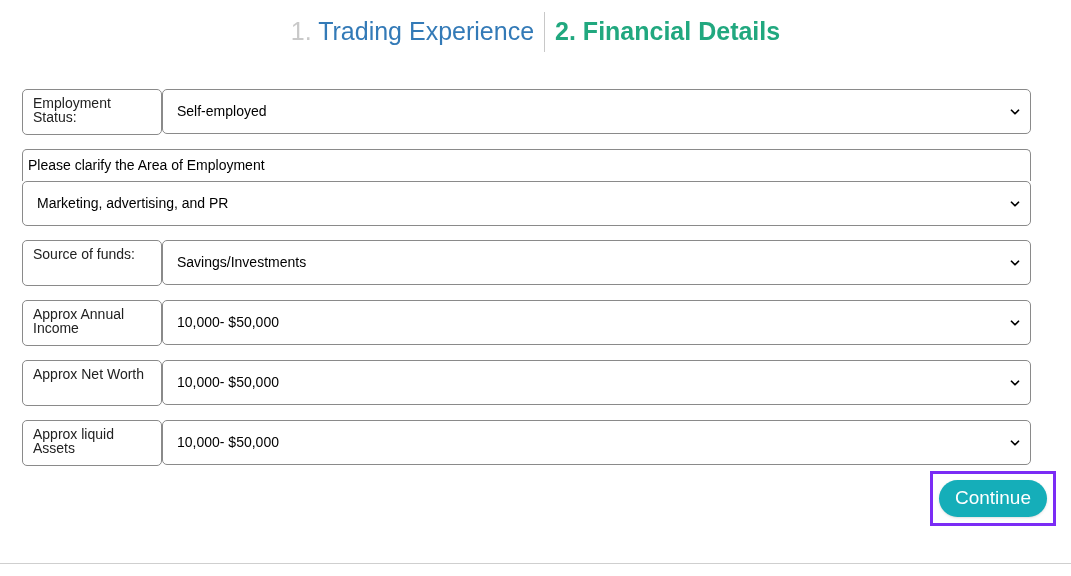  I want to click on field-label: Approx liquid Assets, so click(92, 443).